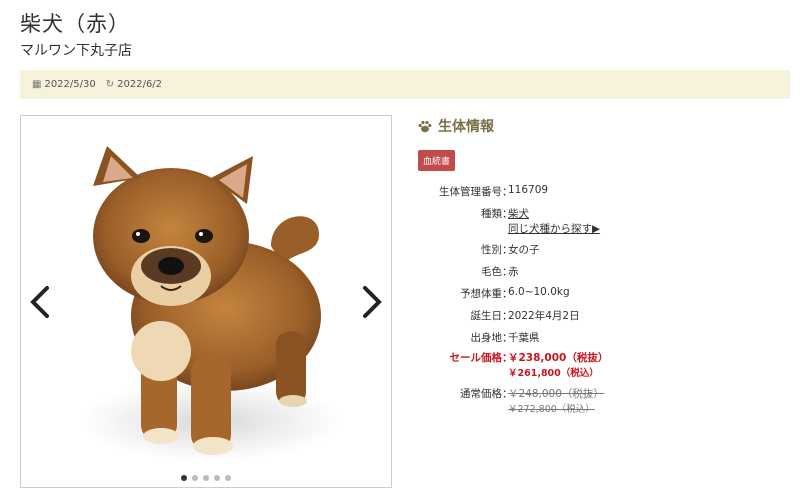 This screenshot has width=810, height=491. I want to click on field-label: 出身地, so click(486, 338).